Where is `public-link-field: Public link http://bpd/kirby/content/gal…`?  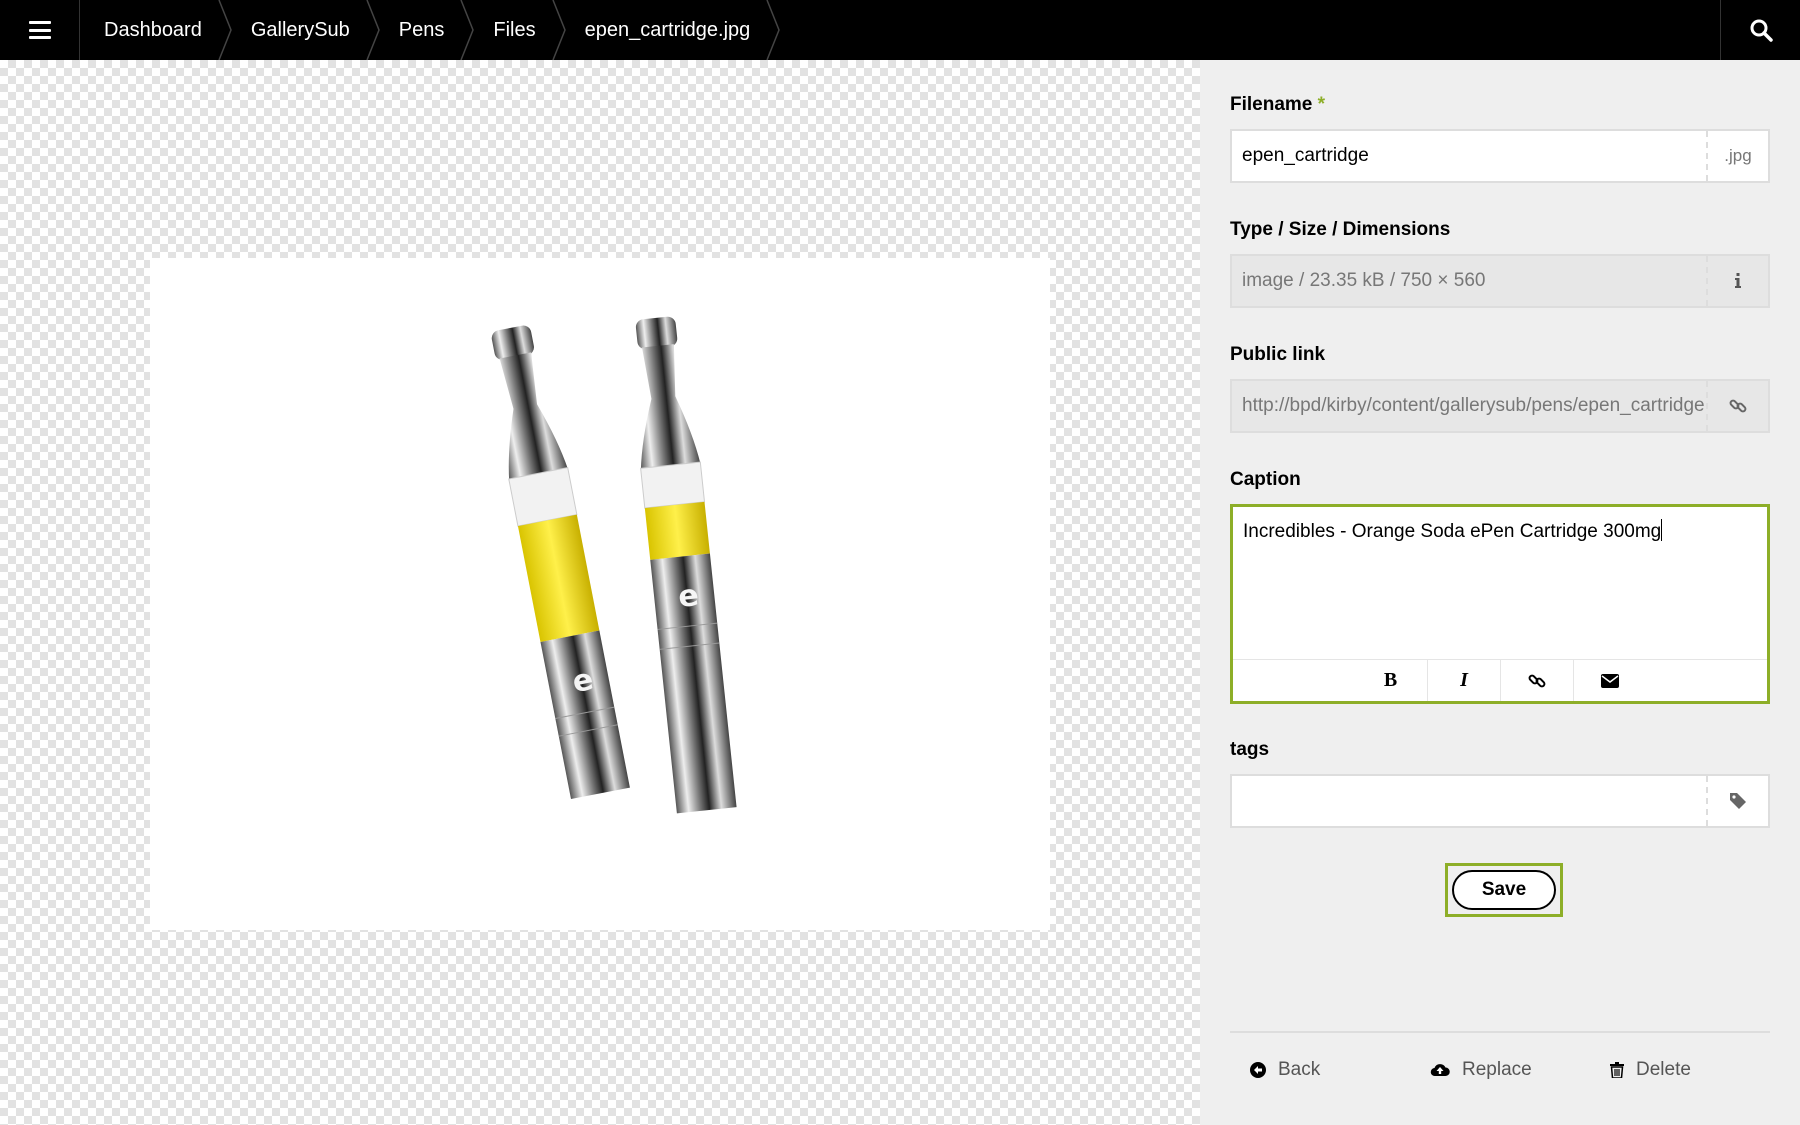
public-link-field: Public link http://bpd/kirby/content/gal… is located at coordinates (1500, 389).